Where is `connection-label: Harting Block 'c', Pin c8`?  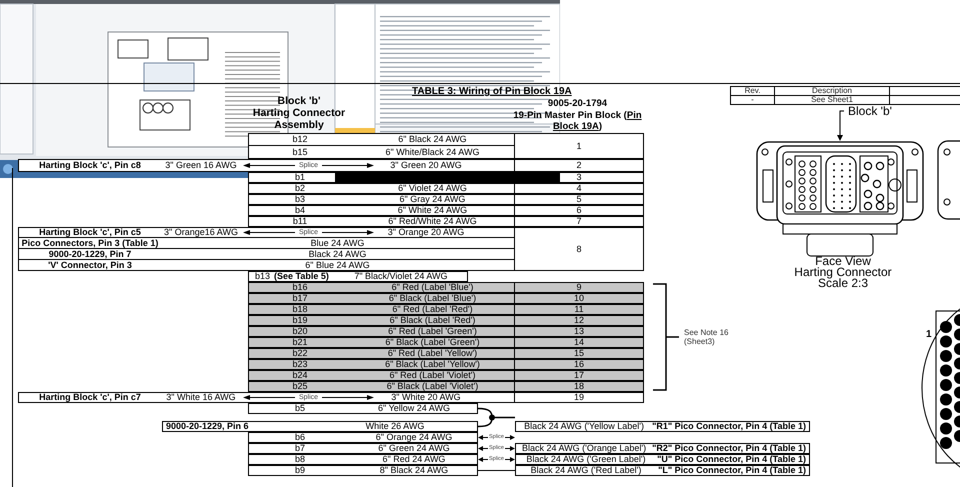 connection-label: Harting Block 'c', Pin c8 is located at coordinates (90, 165).